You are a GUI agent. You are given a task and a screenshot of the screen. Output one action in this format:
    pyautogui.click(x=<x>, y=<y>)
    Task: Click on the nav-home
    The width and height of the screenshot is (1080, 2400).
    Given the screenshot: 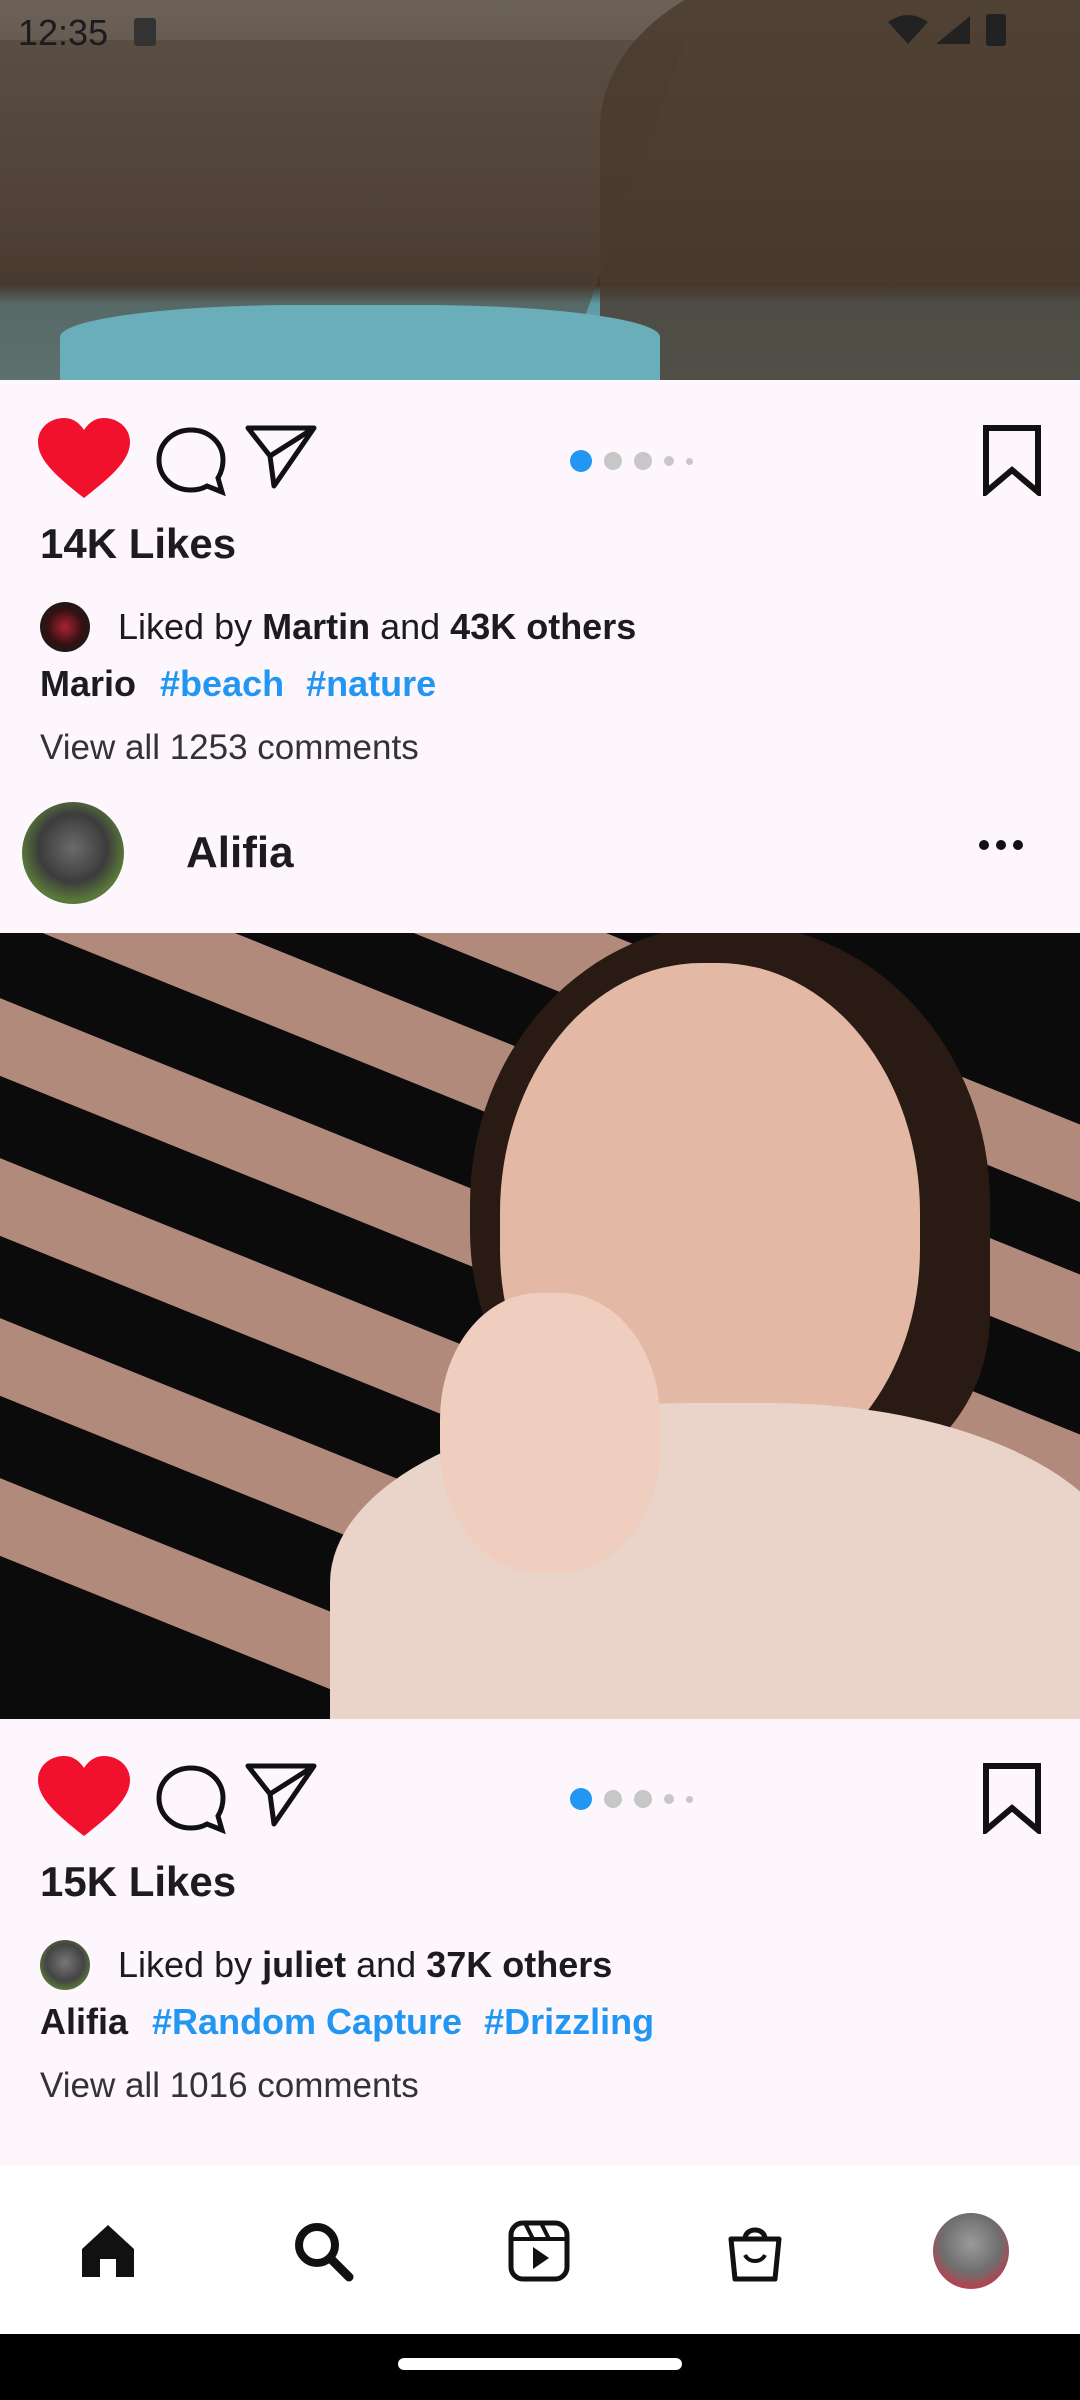 What is the action you would take?
    pyautogui.click(x=108, y=2251)
    